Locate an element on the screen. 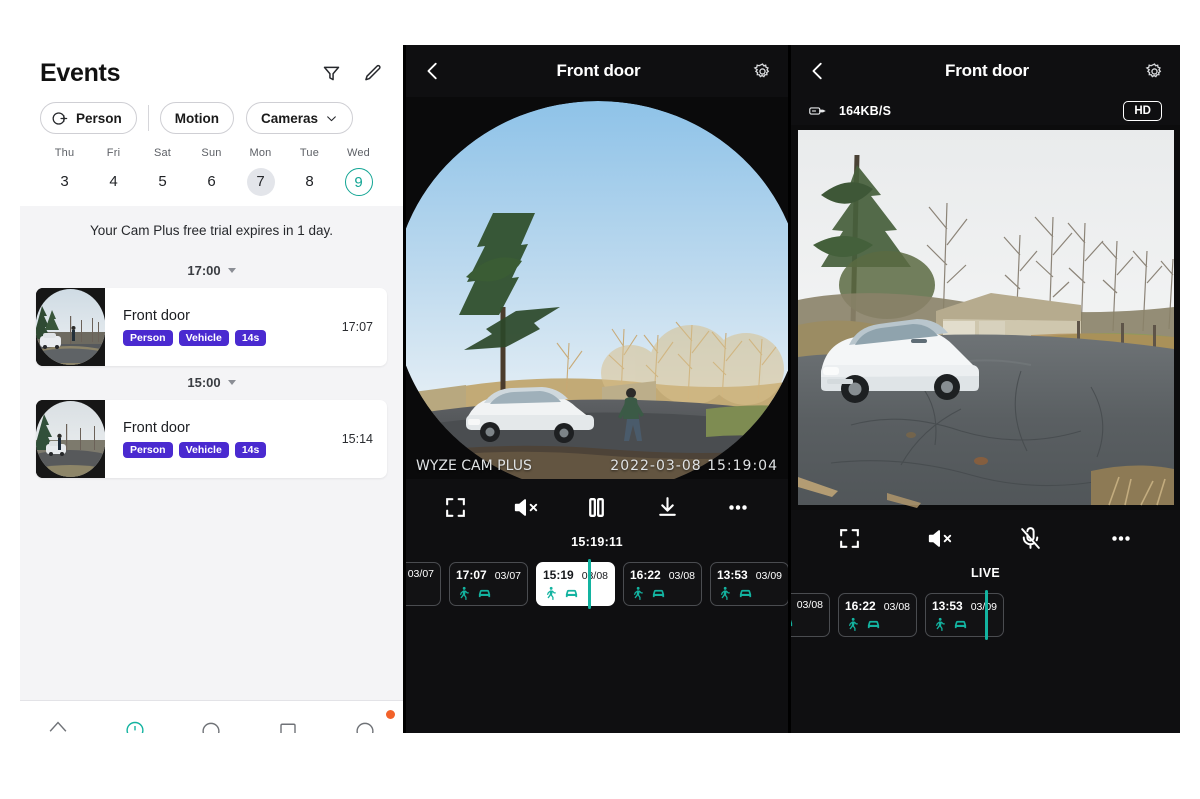 Image resolution: width=1200 pixels, height=799 pixels. filter-chip-cameras: Cameras is located at coordinates (300, 118).